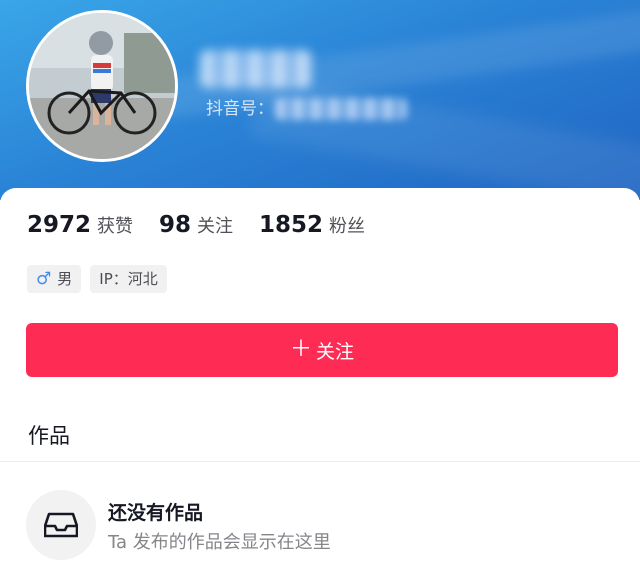 This screenshot has height=583, width=640. Describe the element at coordinates (65, 279) in the screenshot. I see `gender-label: 男` at that location.